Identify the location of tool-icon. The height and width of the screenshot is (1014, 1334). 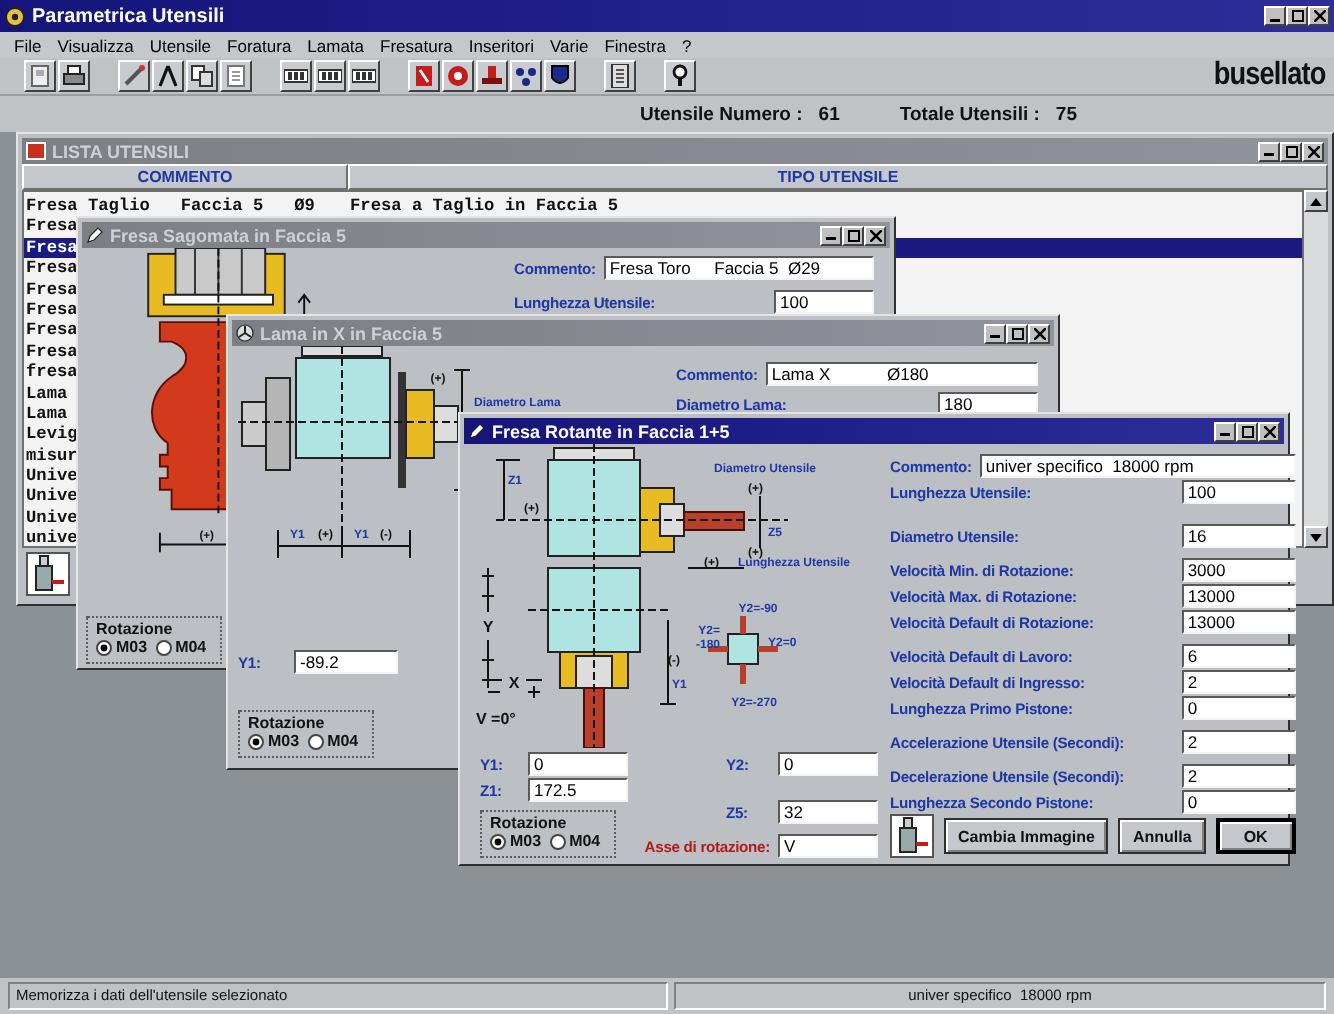
(912, 836).